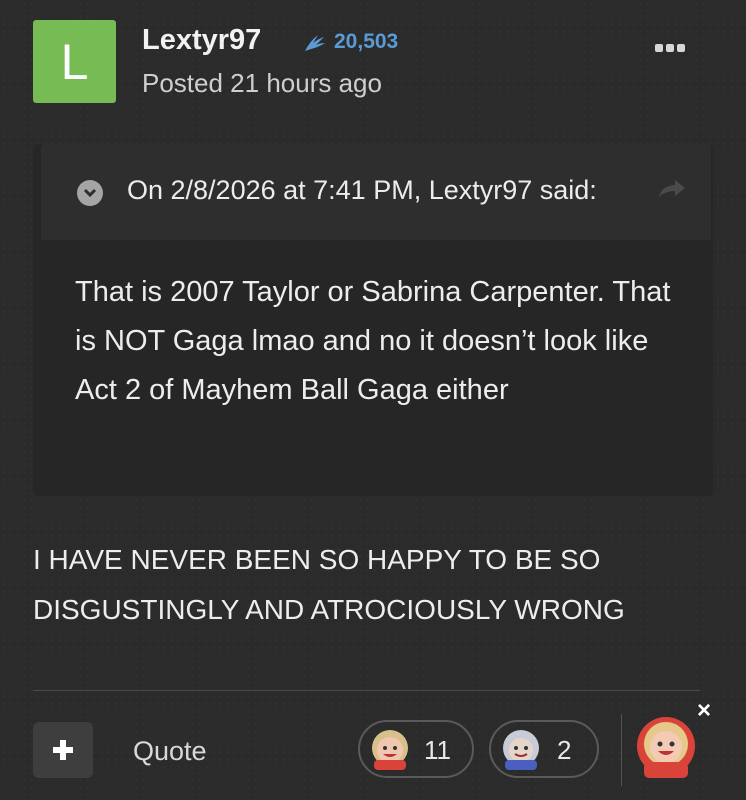 This screenshot has height=800, width=746. I want to click on reaction-lmao: 11, so click(416, 749).